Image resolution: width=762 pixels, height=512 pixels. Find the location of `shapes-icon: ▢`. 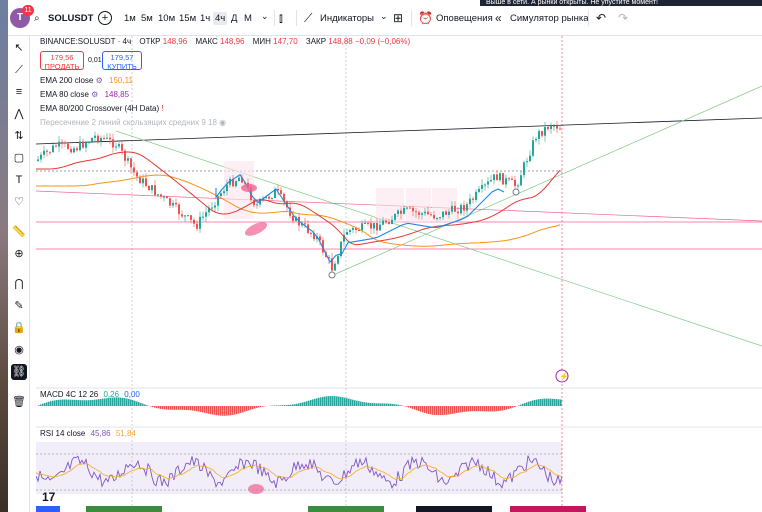

shapes-icon: ▢ is located at coordinates (19, 158).